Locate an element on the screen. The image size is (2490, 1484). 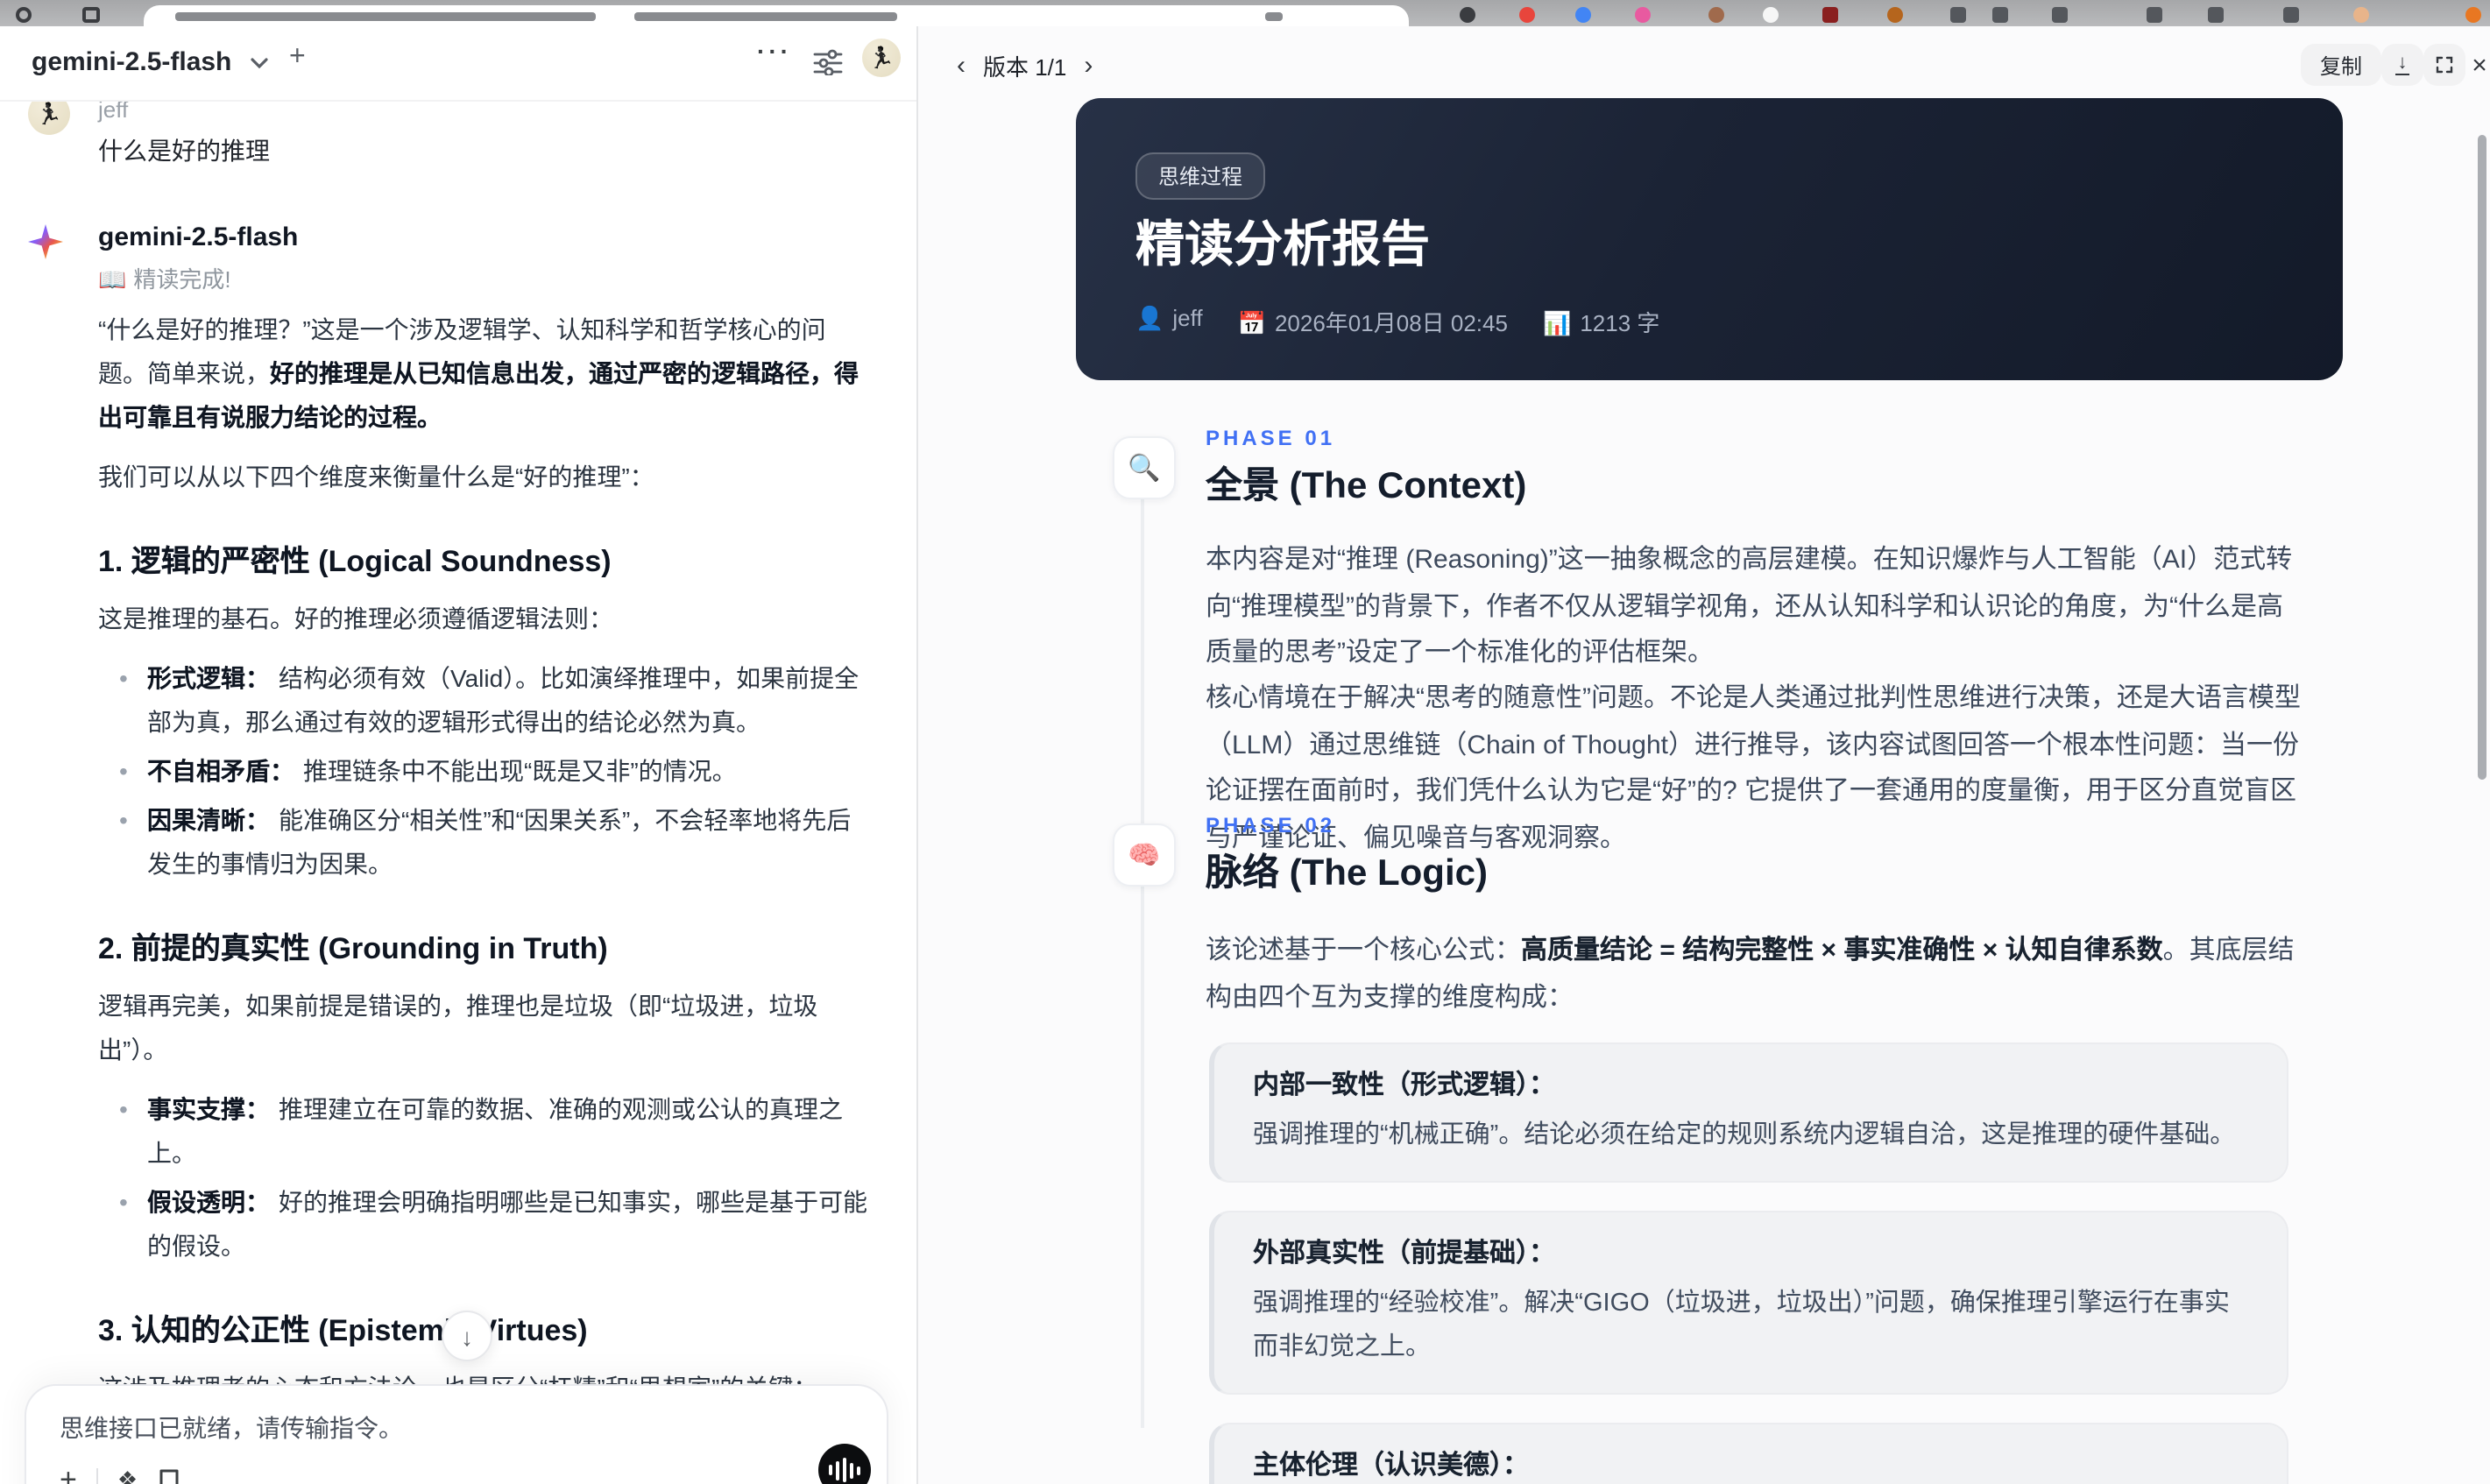
assistant-status: 📖 精读完成! is located at coordinates (164, 277).